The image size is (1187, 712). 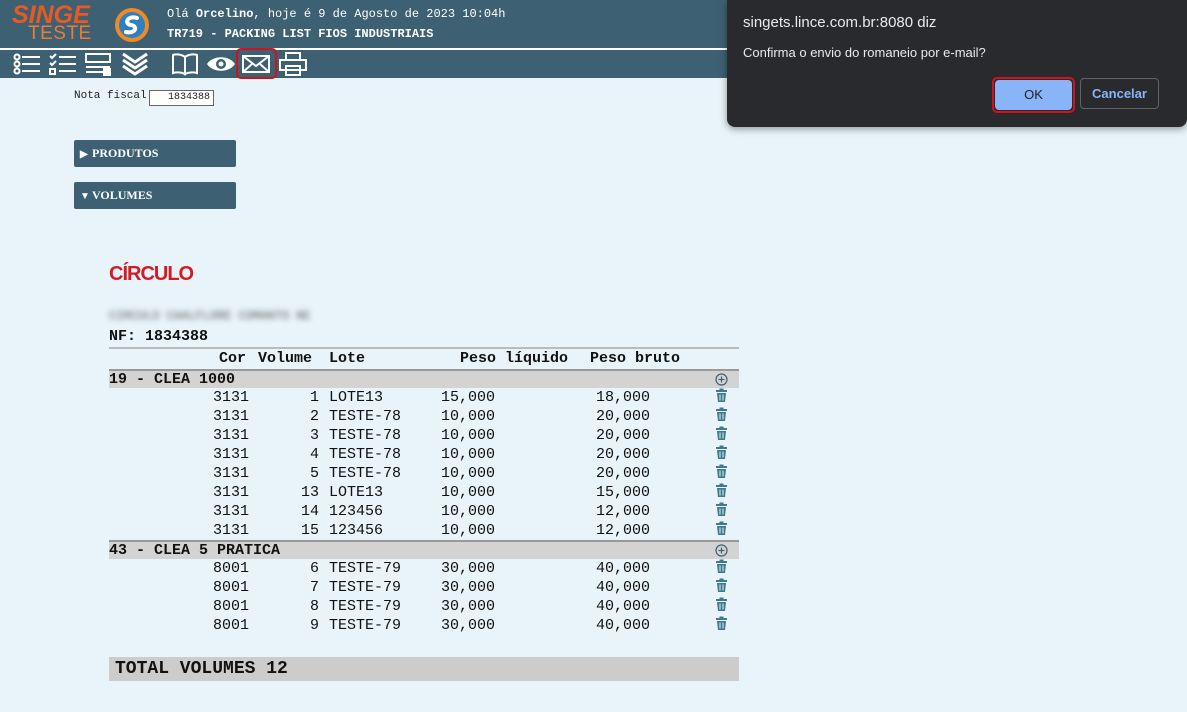 I want to click on table-row: 3131 5 TESTE-78 10,000 20,000, so click(x=424, y=473).